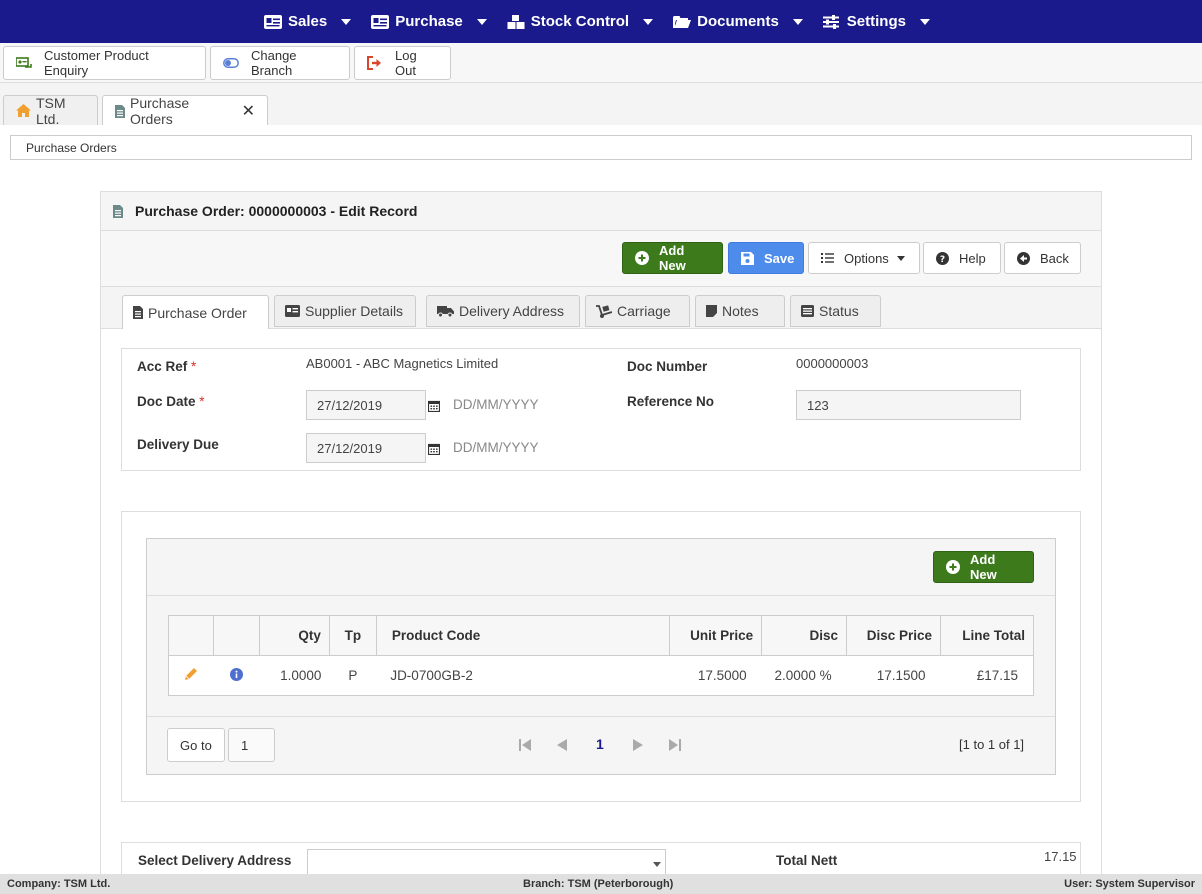 The image size is (1202, 894). I want to click on delivery-address-select, so click(486, 863).